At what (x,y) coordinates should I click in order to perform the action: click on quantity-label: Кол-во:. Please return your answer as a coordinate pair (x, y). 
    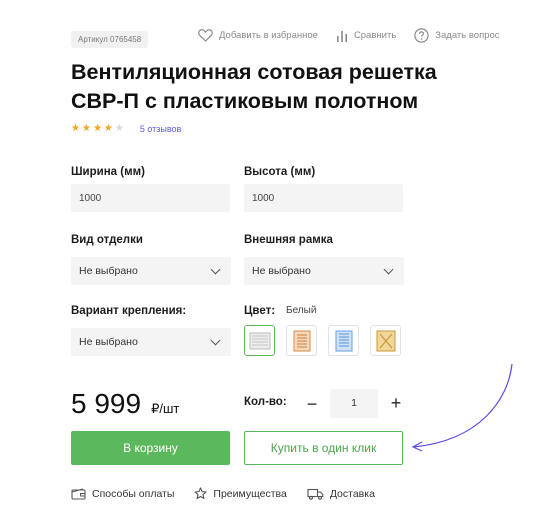
    Looking at the image, I should click on (265, 402).